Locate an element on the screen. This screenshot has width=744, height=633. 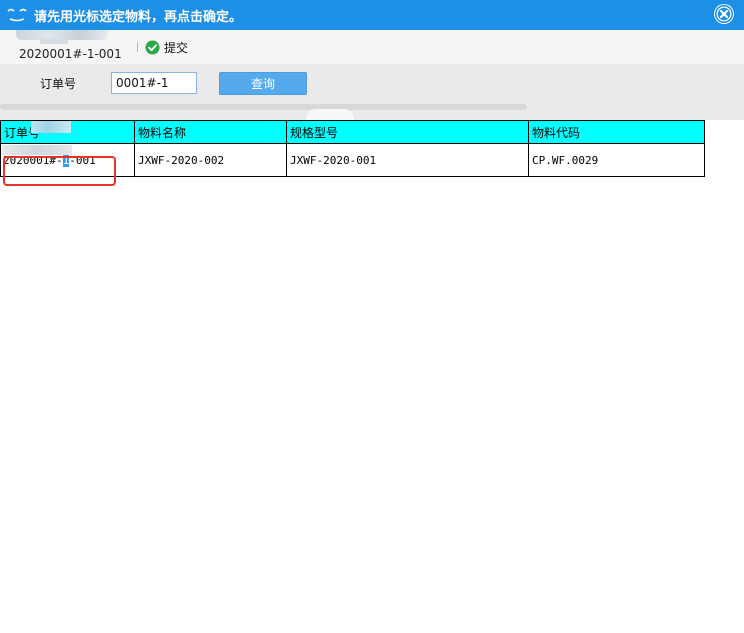
horizontal-scrollbar is located at coordinates (263, 107).